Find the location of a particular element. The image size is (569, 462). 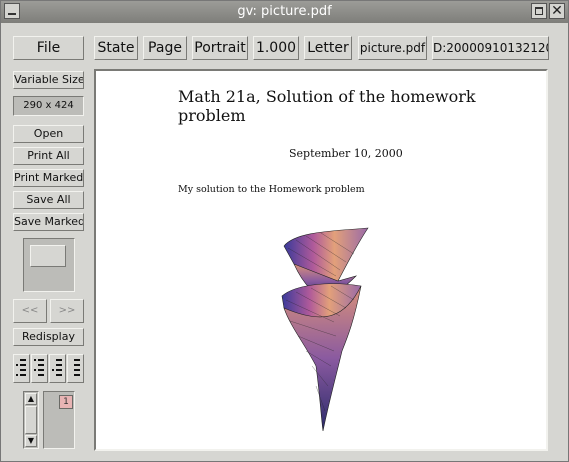

page-list-item: 1 is located at coordinates (66, 402).